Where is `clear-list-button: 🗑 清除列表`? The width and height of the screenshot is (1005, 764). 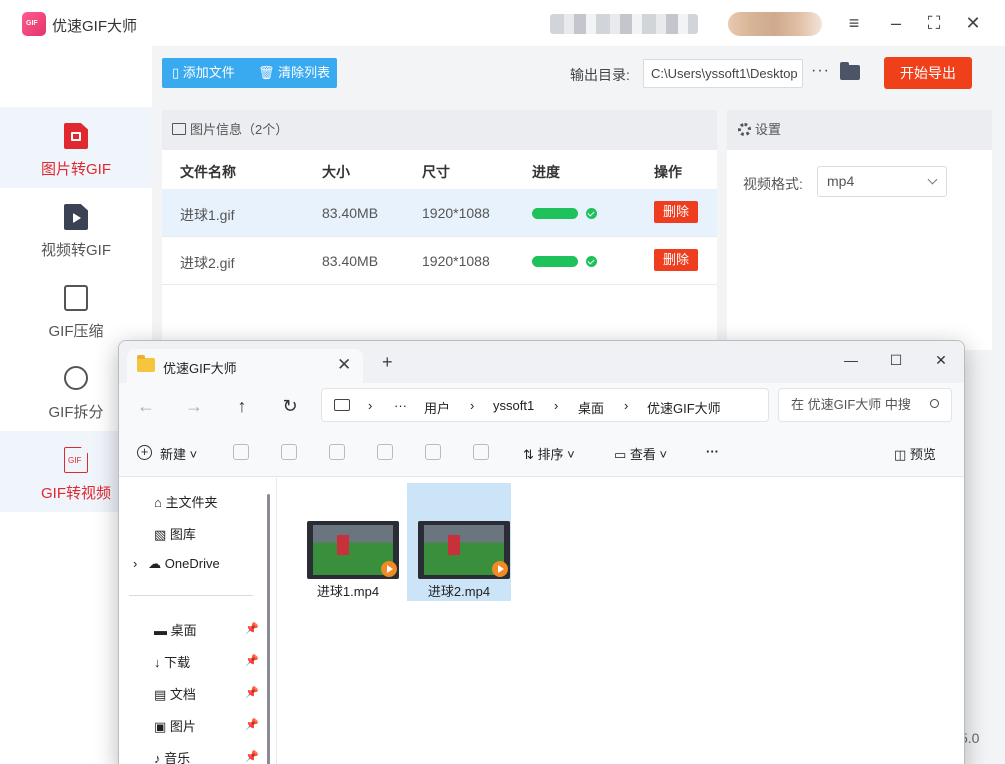 clear-list-button: 🗑 清除列表 is located at coordinates (294, 73).